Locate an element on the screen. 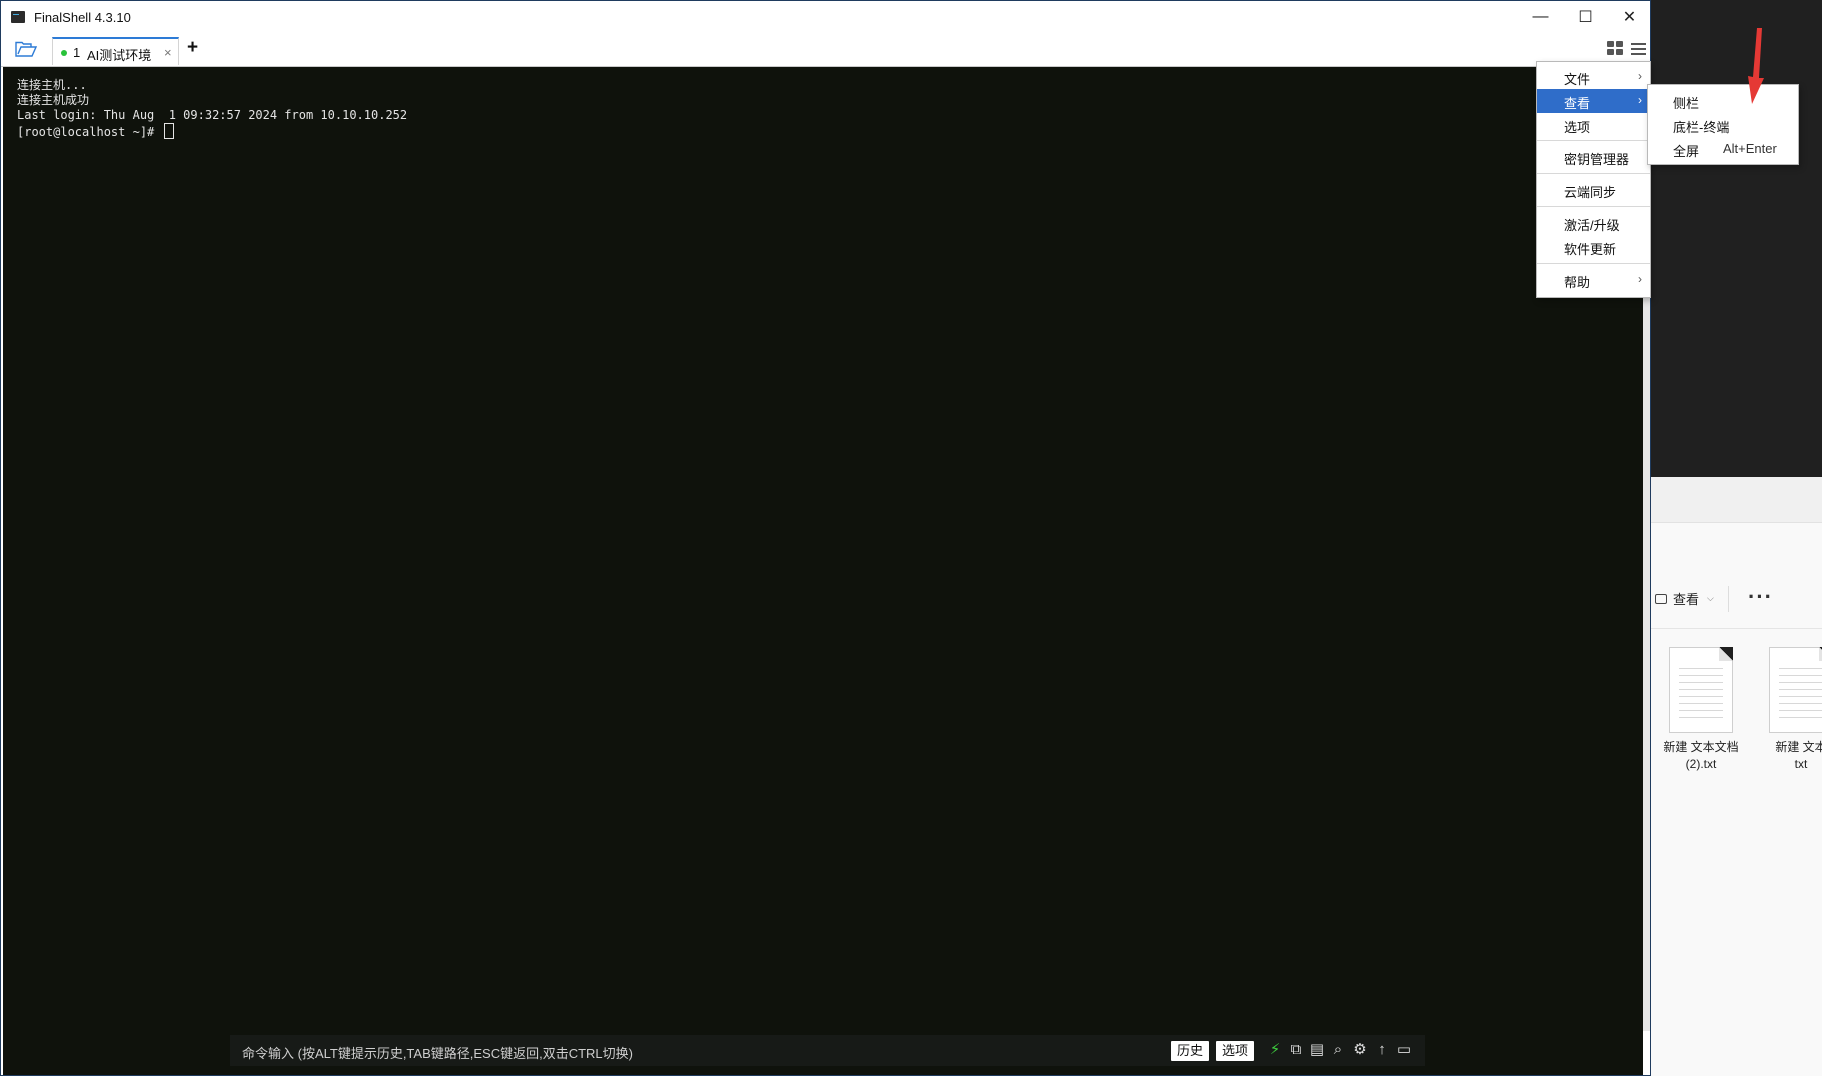  minimize-button: — is located at coordinates (1540, 17).